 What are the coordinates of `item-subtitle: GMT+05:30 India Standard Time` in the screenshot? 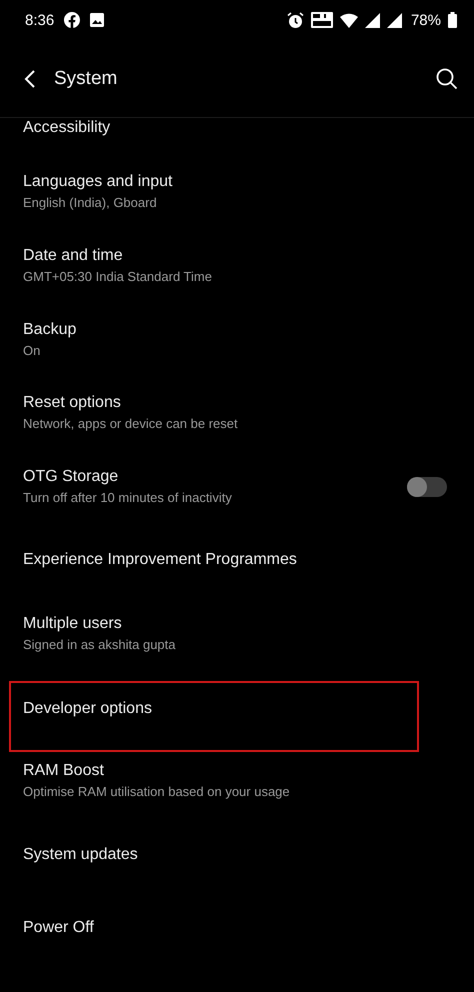 It's located at (118, 276).